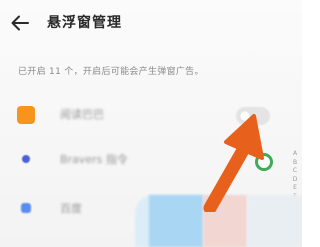  Describe the element at coordinates (295, 188) in the screenshot. I see `alpha-index-letter: E` at that location.